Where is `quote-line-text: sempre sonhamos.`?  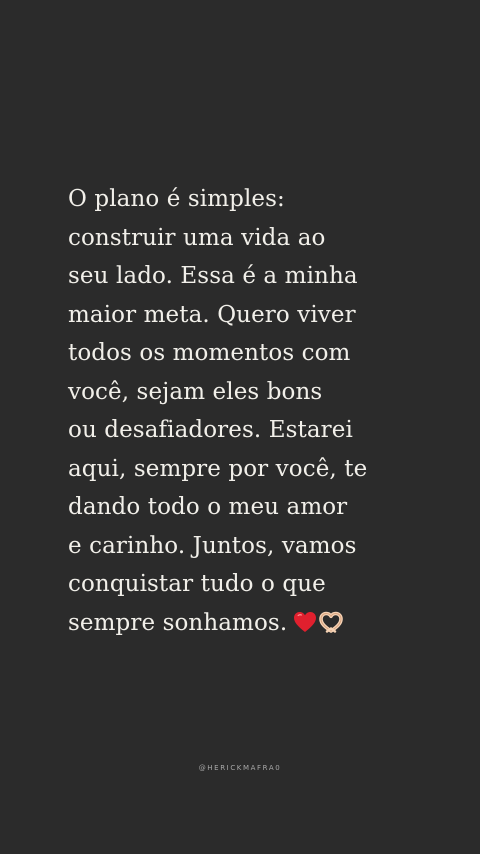 quote-line-text: sempre sonhamos. is located at coordinates (178, 622).